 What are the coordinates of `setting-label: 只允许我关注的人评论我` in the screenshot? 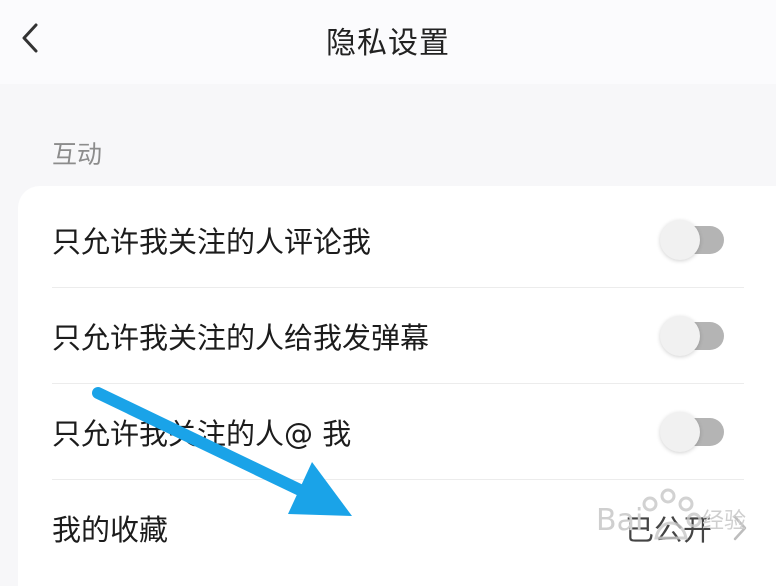 It's located at (212, 242).